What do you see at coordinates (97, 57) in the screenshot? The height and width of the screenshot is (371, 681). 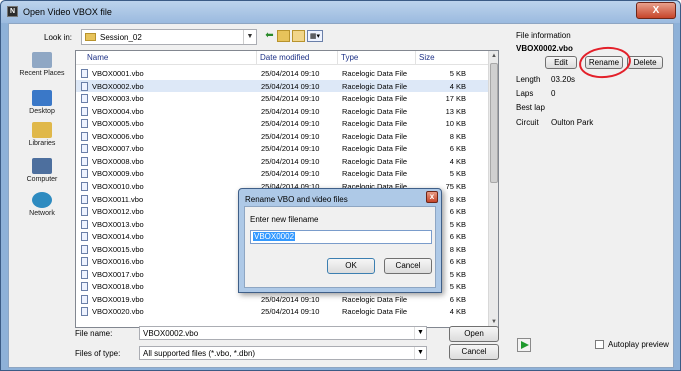 I see `column-name: Name` at bounding box center [97, 57].